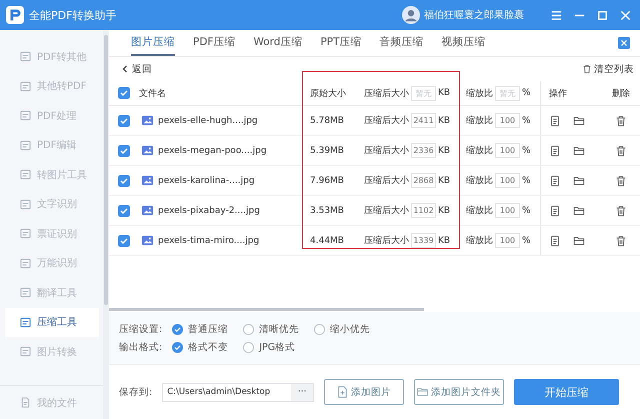 The image size is (640, 419). What do you see at coordinates (556, 15) in the screenshot?
I see `menu-icon` at bounding box center [556, 15].